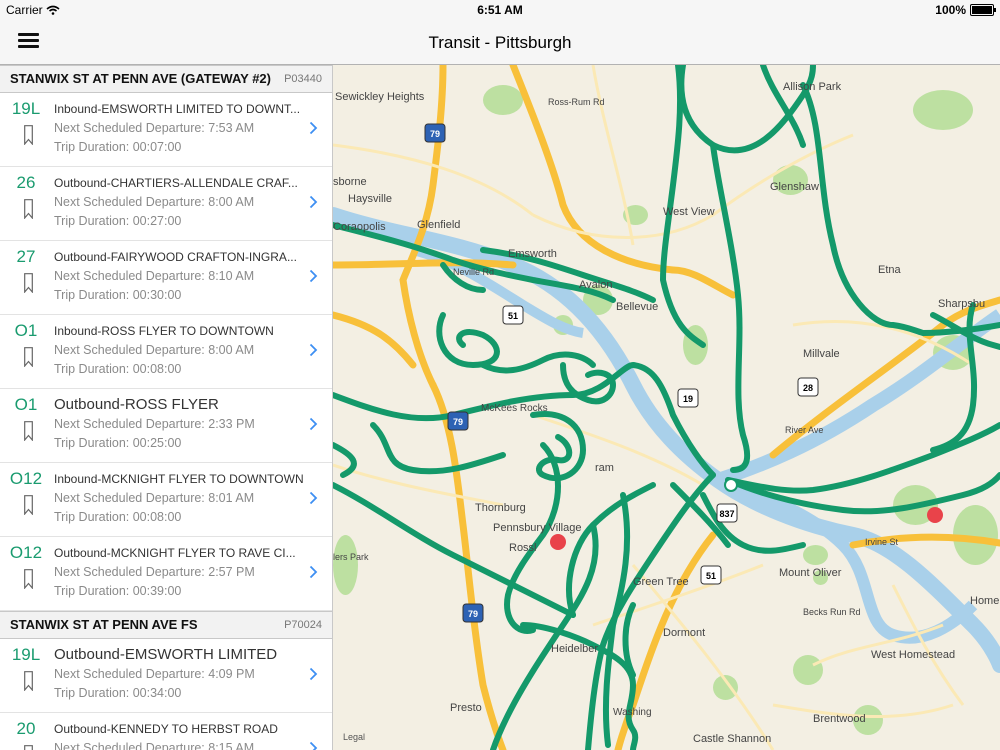  I want to click on map-place-label: lers Park, so click(351, 557).